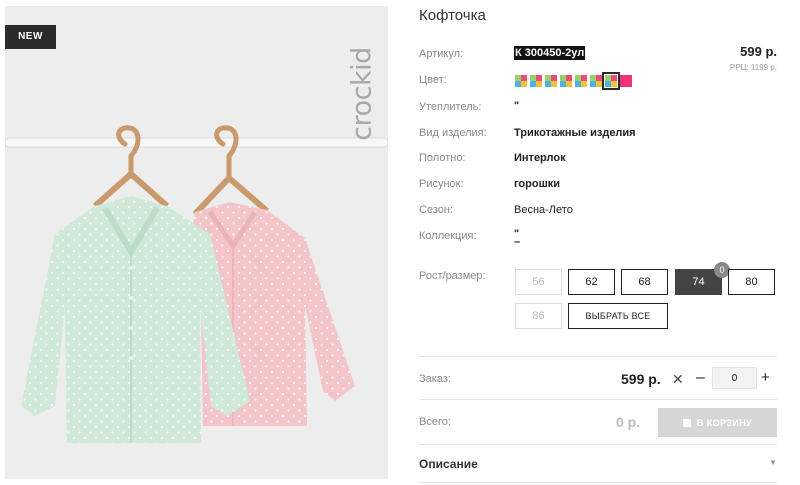  I want to click on product-price: 599 р., so click(758, 51).